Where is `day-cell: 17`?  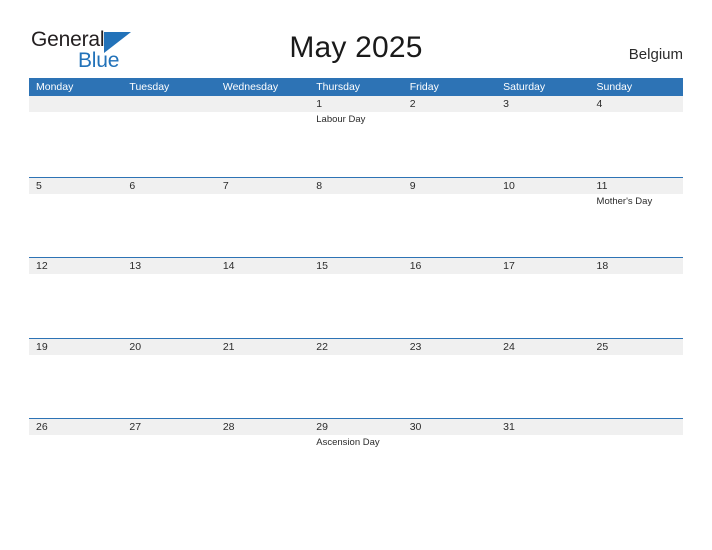 day-cell: 17 is located at coordinates (543, 297).